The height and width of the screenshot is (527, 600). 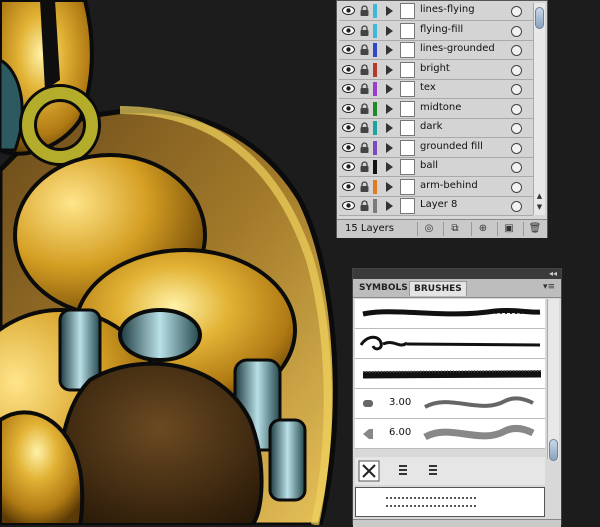 What do you see at coordinates (400, 432) in the screenshot?
I see `brush-size: 6.00` at bounding box center [400, 432].